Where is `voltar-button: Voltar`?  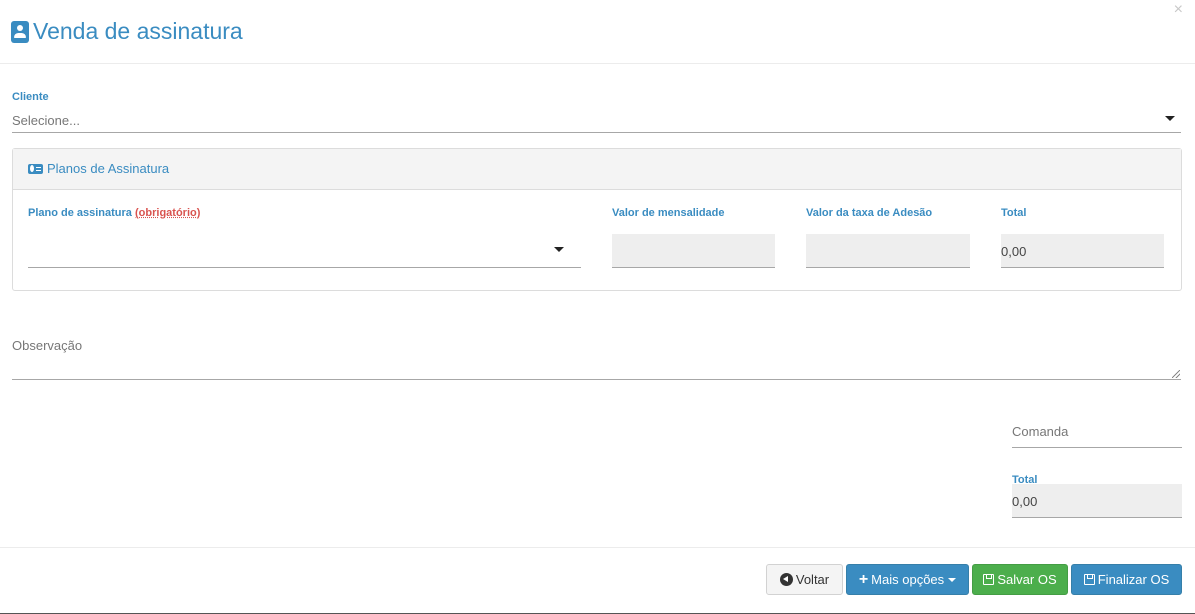 voltar-button: Voltar is located at coordinates (804, 579).